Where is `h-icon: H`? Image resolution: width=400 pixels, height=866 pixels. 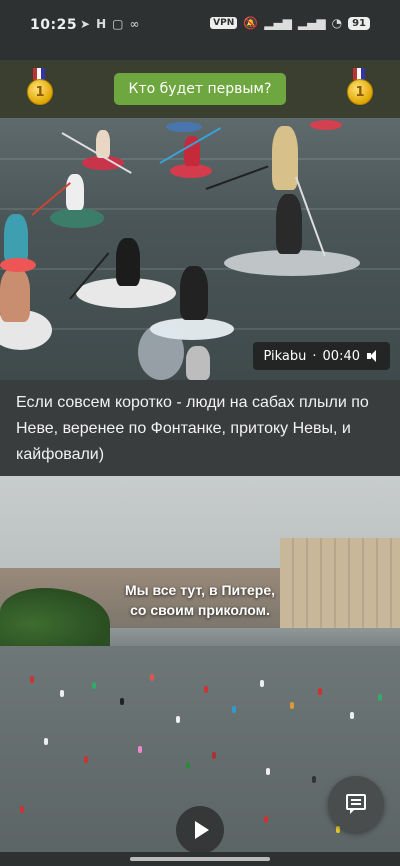 h-icon: H is located at coordinates (101, 24).